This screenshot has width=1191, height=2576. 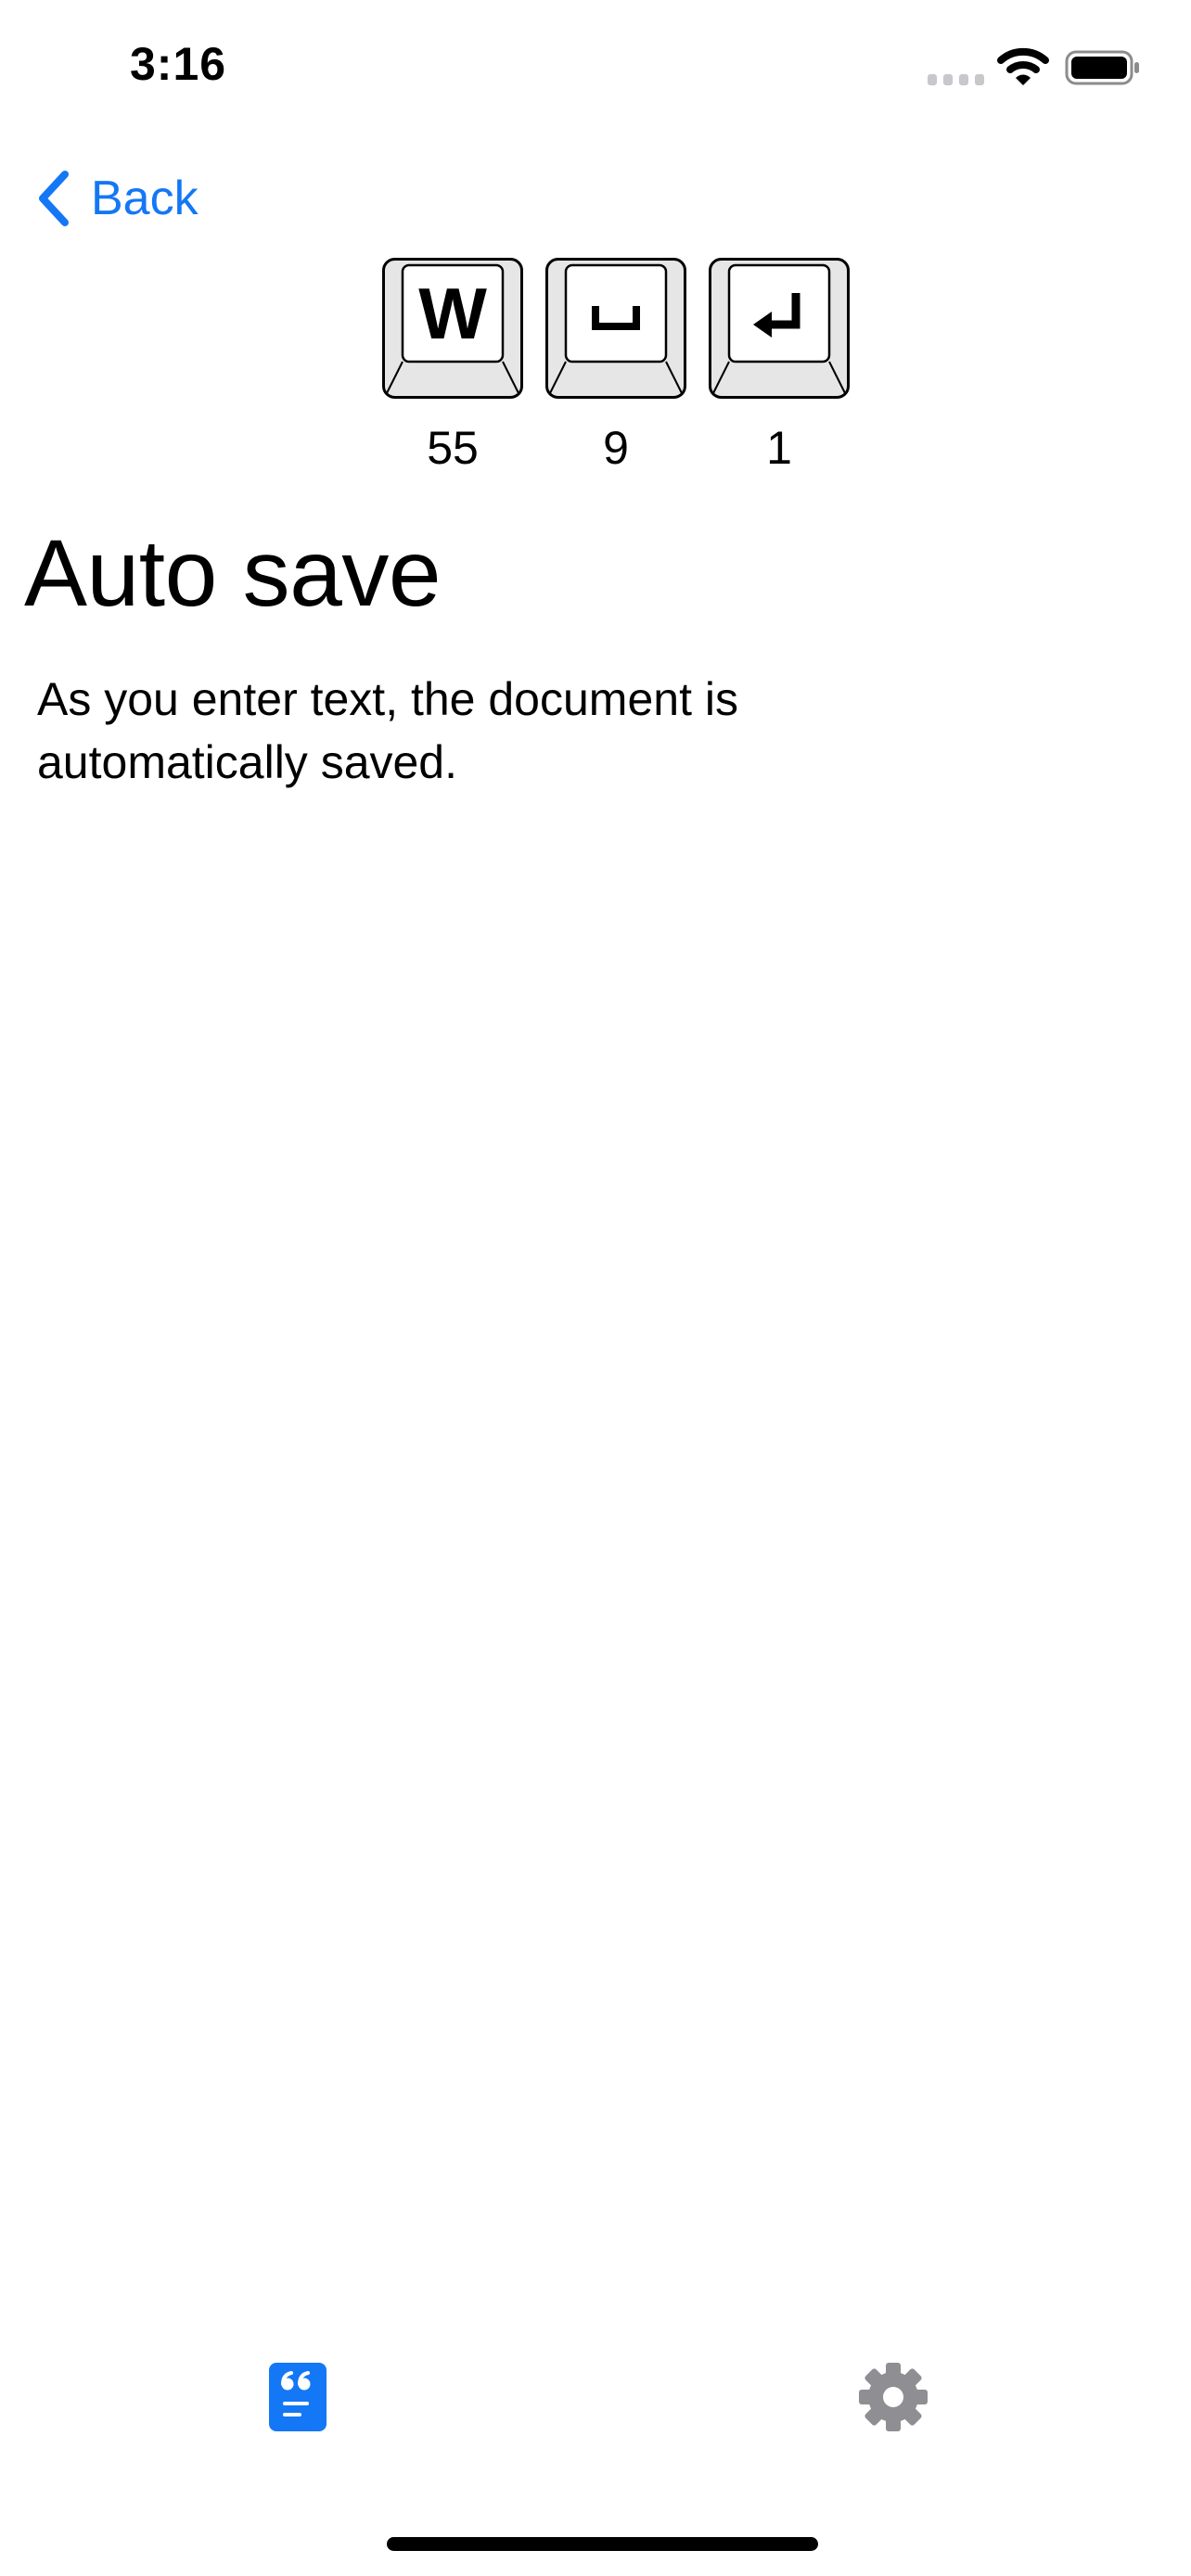 I want to click on key-letter: W, so click(x=452, y=313).